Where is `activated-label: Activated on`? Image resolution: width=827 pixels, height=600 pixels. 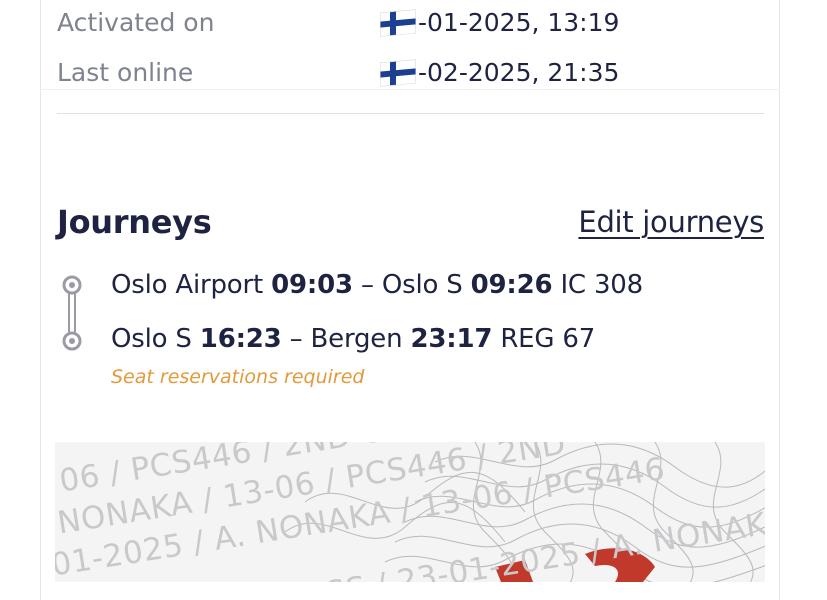
activated-label: Activated on is located at coordinates (136, 22).